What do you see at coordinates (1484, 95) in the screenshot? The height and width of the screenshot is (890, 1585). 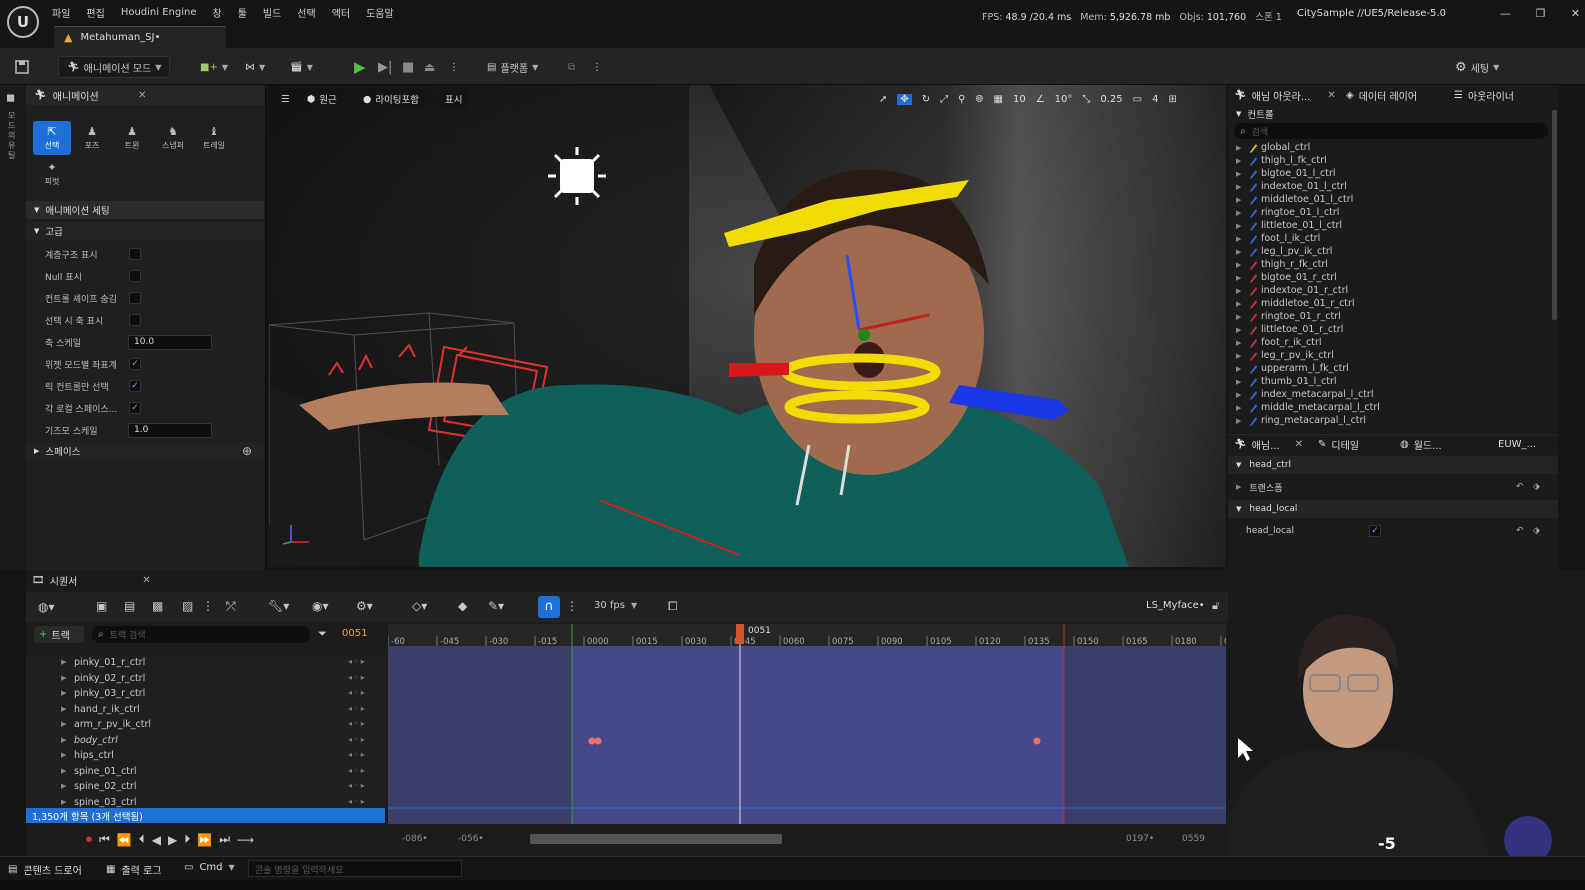 I see `tab-outliner: ☰ 아웃라이너` at bounding box center [1484, 95].